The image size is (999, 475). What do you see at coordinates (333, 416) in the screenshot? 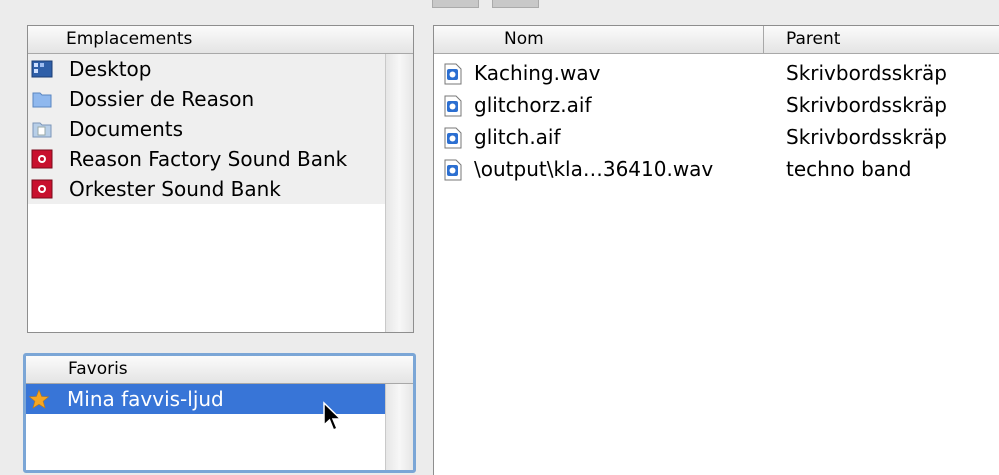
I see `mouse-cursor-icon` at bounding box center [333, 416].